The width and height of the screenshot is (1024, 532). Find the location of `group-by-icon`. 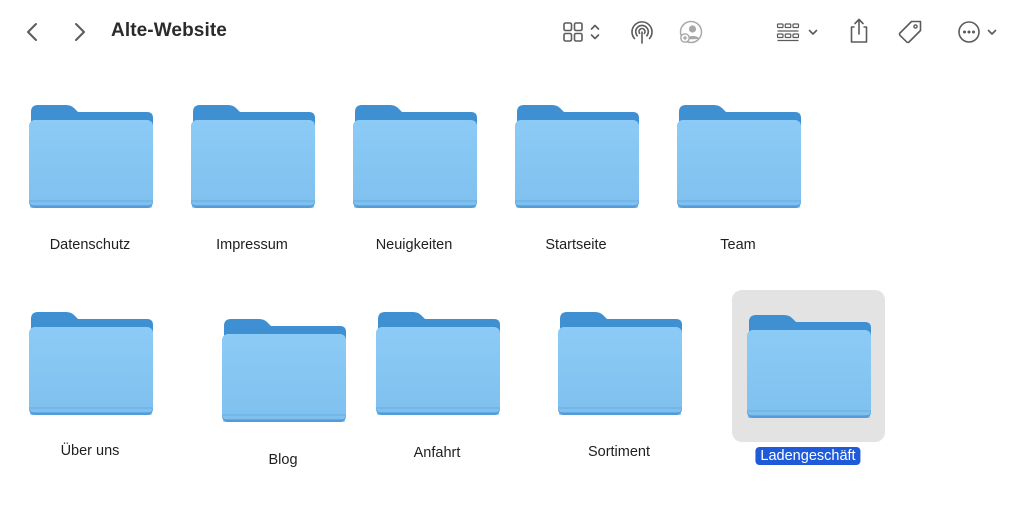

group-by-icon is located at coordinates (788, 32).